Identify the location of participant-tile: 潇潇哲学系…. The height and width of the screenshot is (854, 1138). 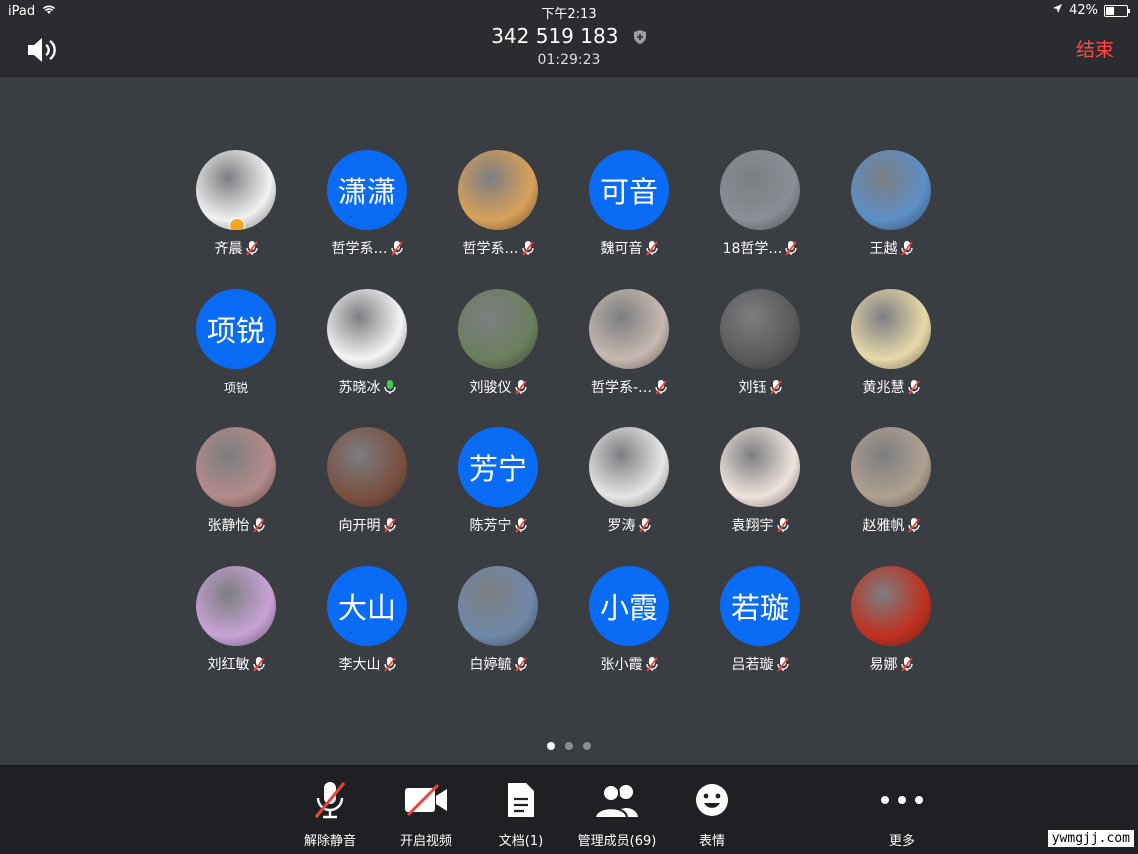
(367, 204).